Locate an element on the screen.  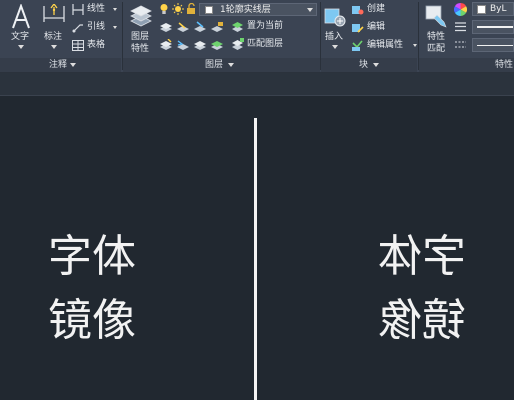
table-button: 表格 is located at coordinates (95, 45).